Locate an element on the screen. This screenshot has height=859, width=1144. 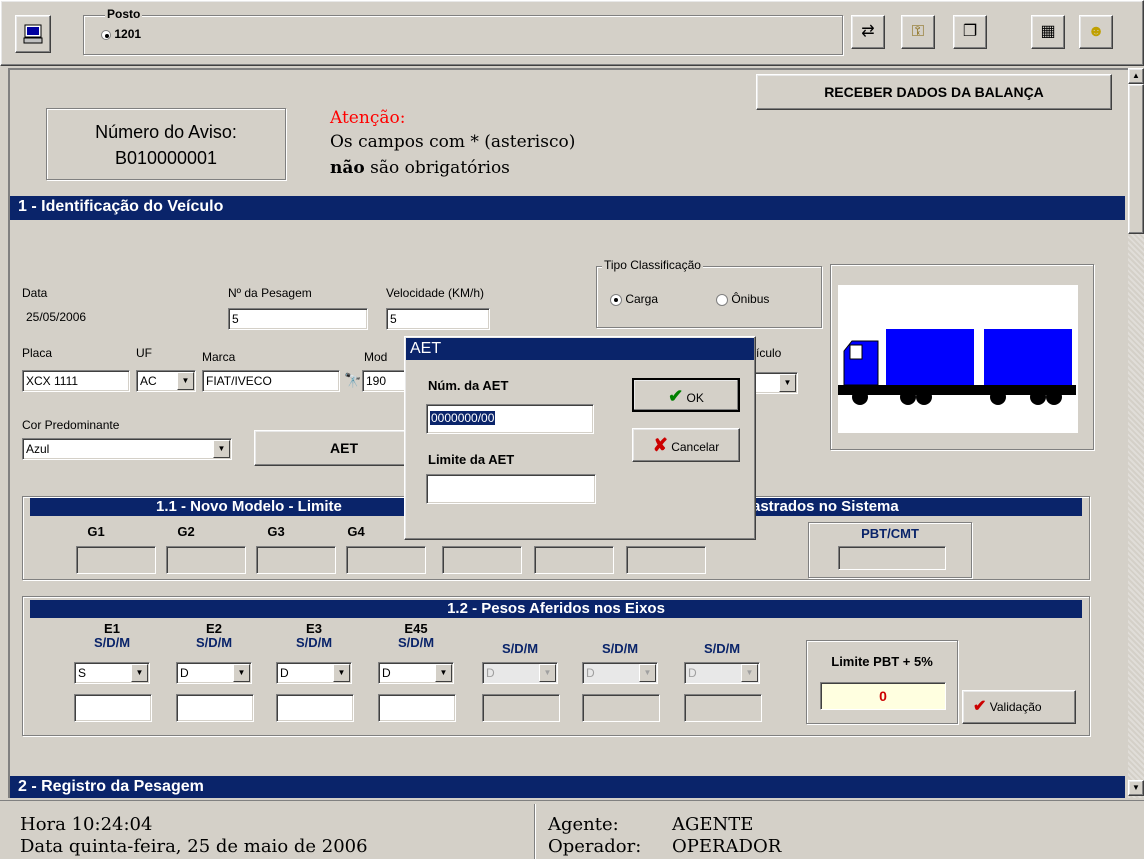
modelo-label: Mod is located at coordinates (376, 357).